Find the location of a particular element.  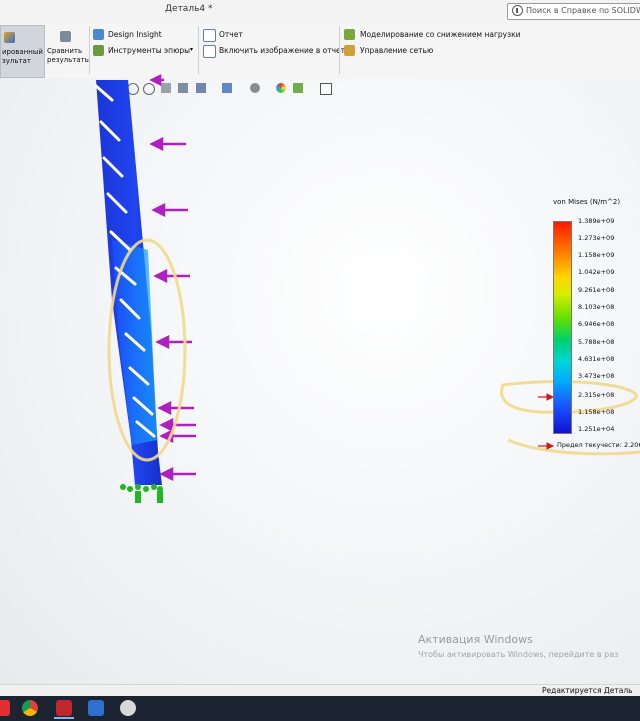

legend-tick: 1.042e+09 is located at coordinates (596, 272).